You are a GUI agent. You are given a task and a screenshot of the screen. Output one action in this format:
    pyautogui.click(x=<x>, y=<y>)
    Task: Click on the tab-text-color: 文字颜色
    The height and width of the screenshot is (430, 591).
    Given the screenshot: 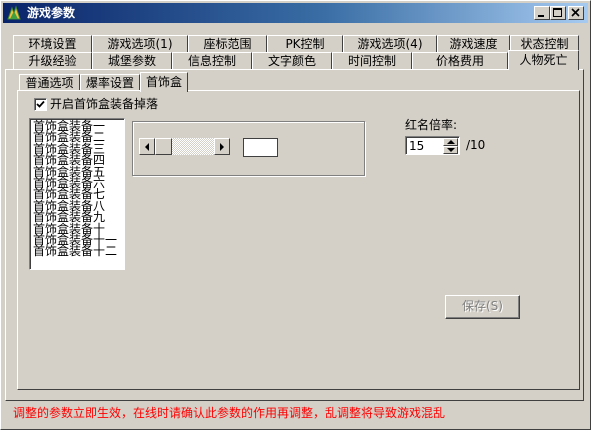 What is the action you would take?
    pyautogui.click(x=292, y=60)
    